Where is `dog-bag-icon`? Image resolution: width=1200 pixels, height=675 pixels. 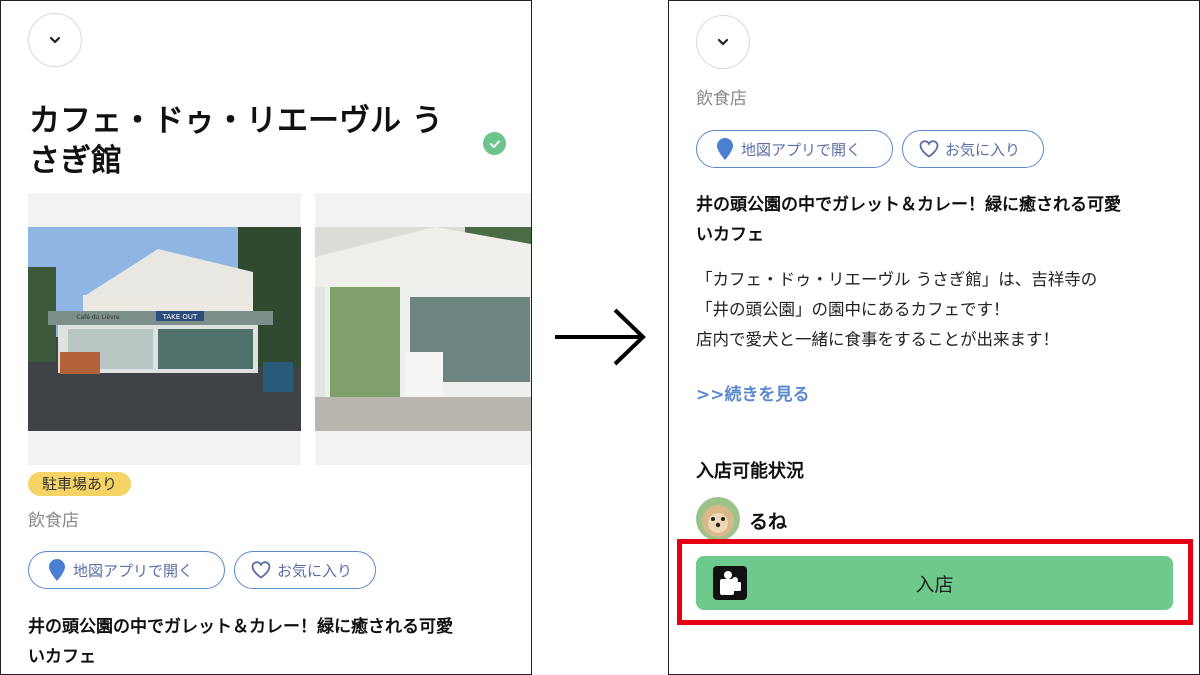 dog-bag-icon is located at coordinates (730, 583).